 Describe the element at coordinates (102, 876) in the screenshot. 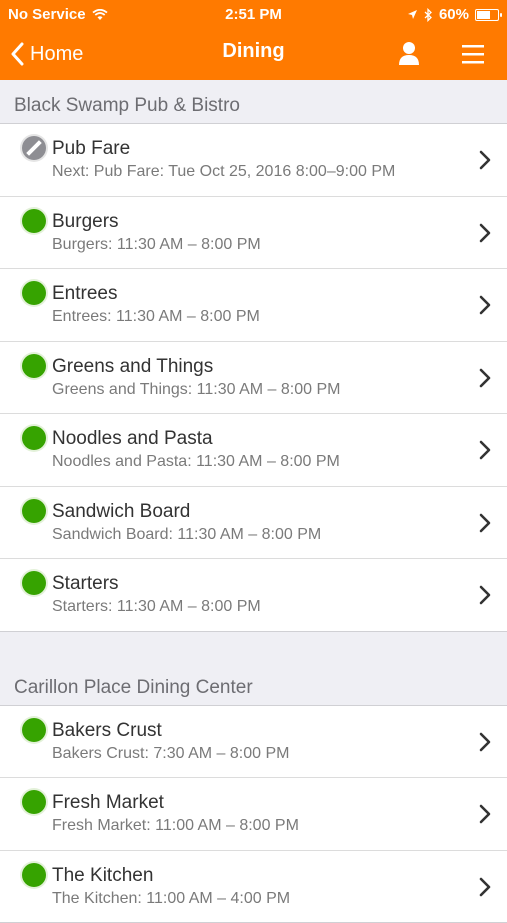

I see `list-item-title: The Kitchen` at that location.